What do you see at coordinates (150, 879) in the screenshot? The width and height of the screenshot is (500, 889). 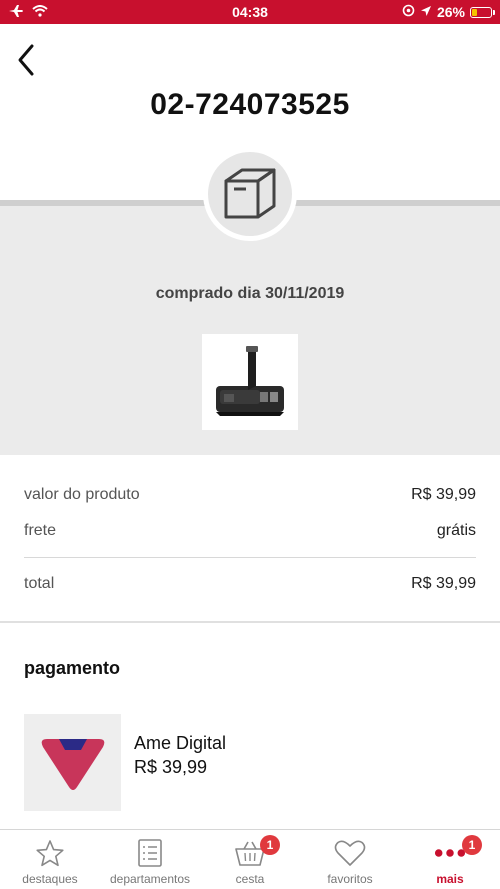 I see `nav-label-departamentos: departamentos` at bounding box center [150, 879].